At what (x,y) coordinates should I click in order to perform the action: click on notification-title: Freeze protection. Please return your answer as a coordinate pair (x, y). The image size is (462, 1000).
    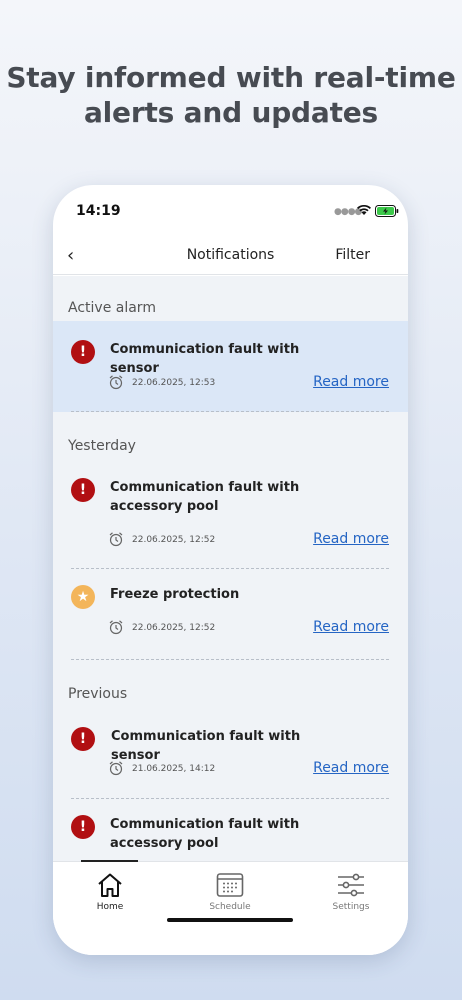
    Looking at the image, I should click on (175, 594).